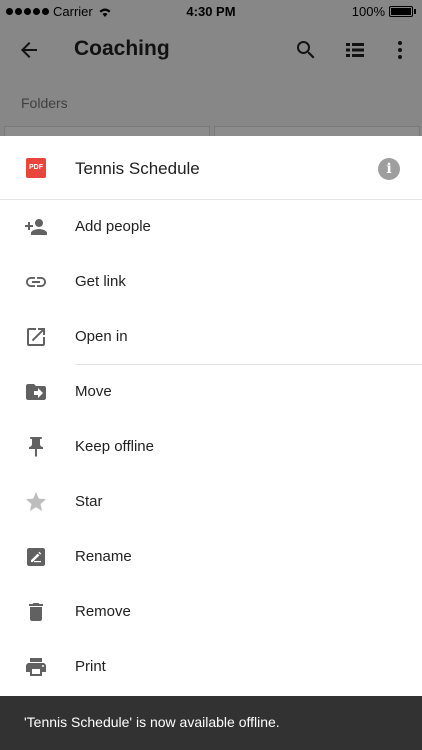 The width and height of the screenshot is (422, 750). What do you see at coordinates (113, 226) in the screenshot?
I see `menu-item-label: Add people` at bounding box center [113, 226].